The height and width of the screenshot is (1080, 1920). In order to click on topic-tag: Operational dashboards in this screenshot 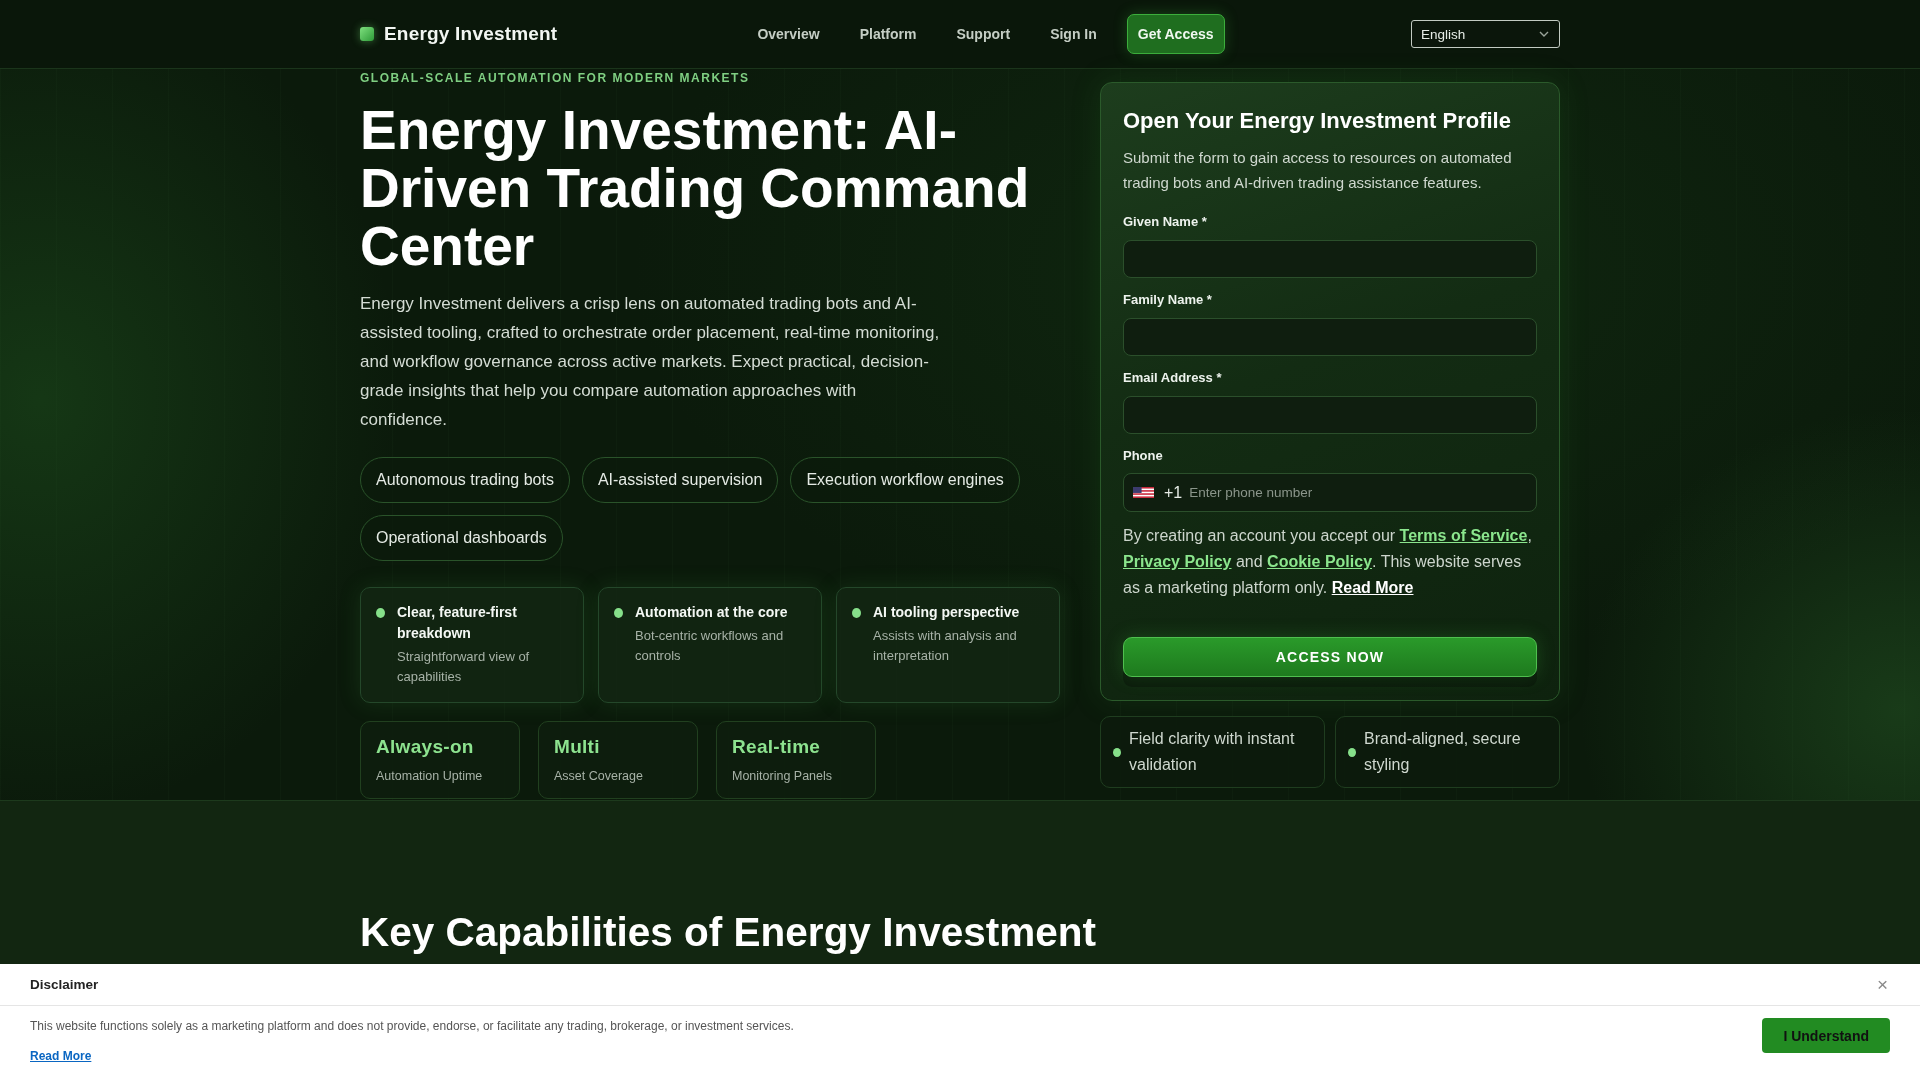, I will do `click(461, 538)`.